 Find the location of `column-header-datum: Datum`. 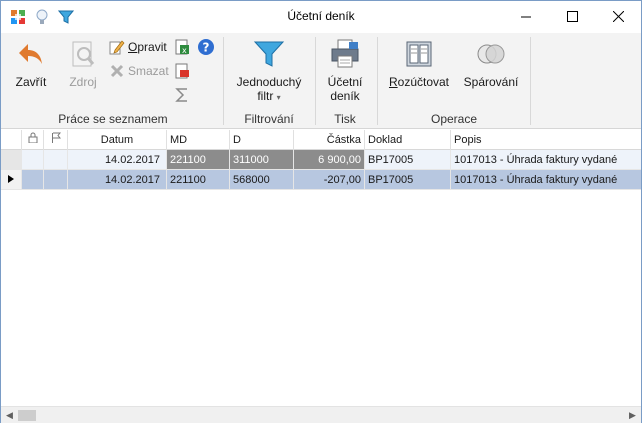

column-header-datum: Datum is located at coordinates (117, 140).